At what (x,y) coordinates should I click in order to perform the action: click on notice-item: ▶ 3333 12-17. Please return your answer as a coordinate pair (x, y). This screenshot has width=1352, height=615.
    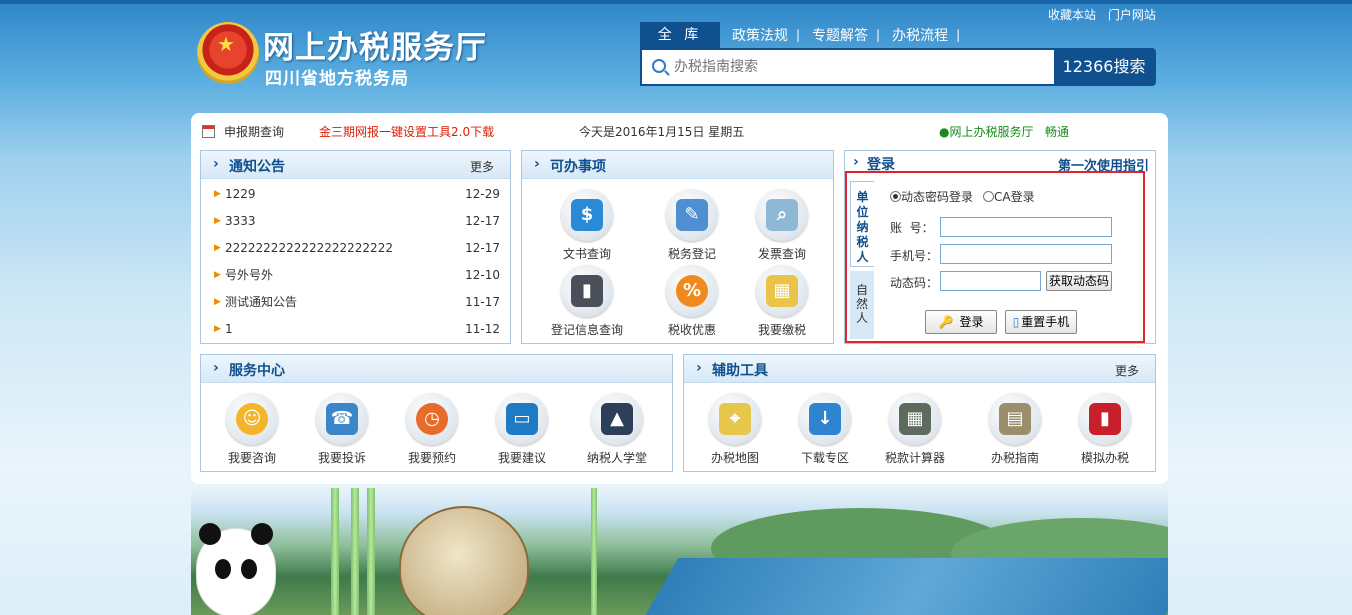
    Looking at the image, I should click on (355, 221).